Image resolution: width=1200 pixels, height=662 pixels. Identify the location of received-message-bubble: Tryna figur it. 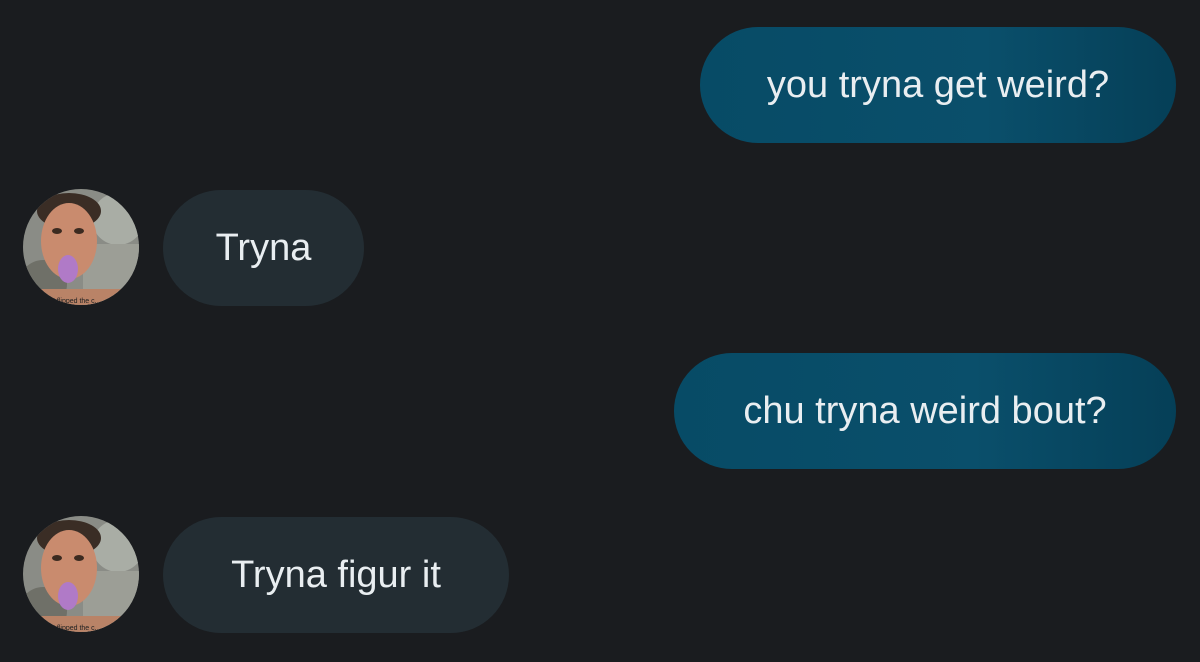
(336, 575).